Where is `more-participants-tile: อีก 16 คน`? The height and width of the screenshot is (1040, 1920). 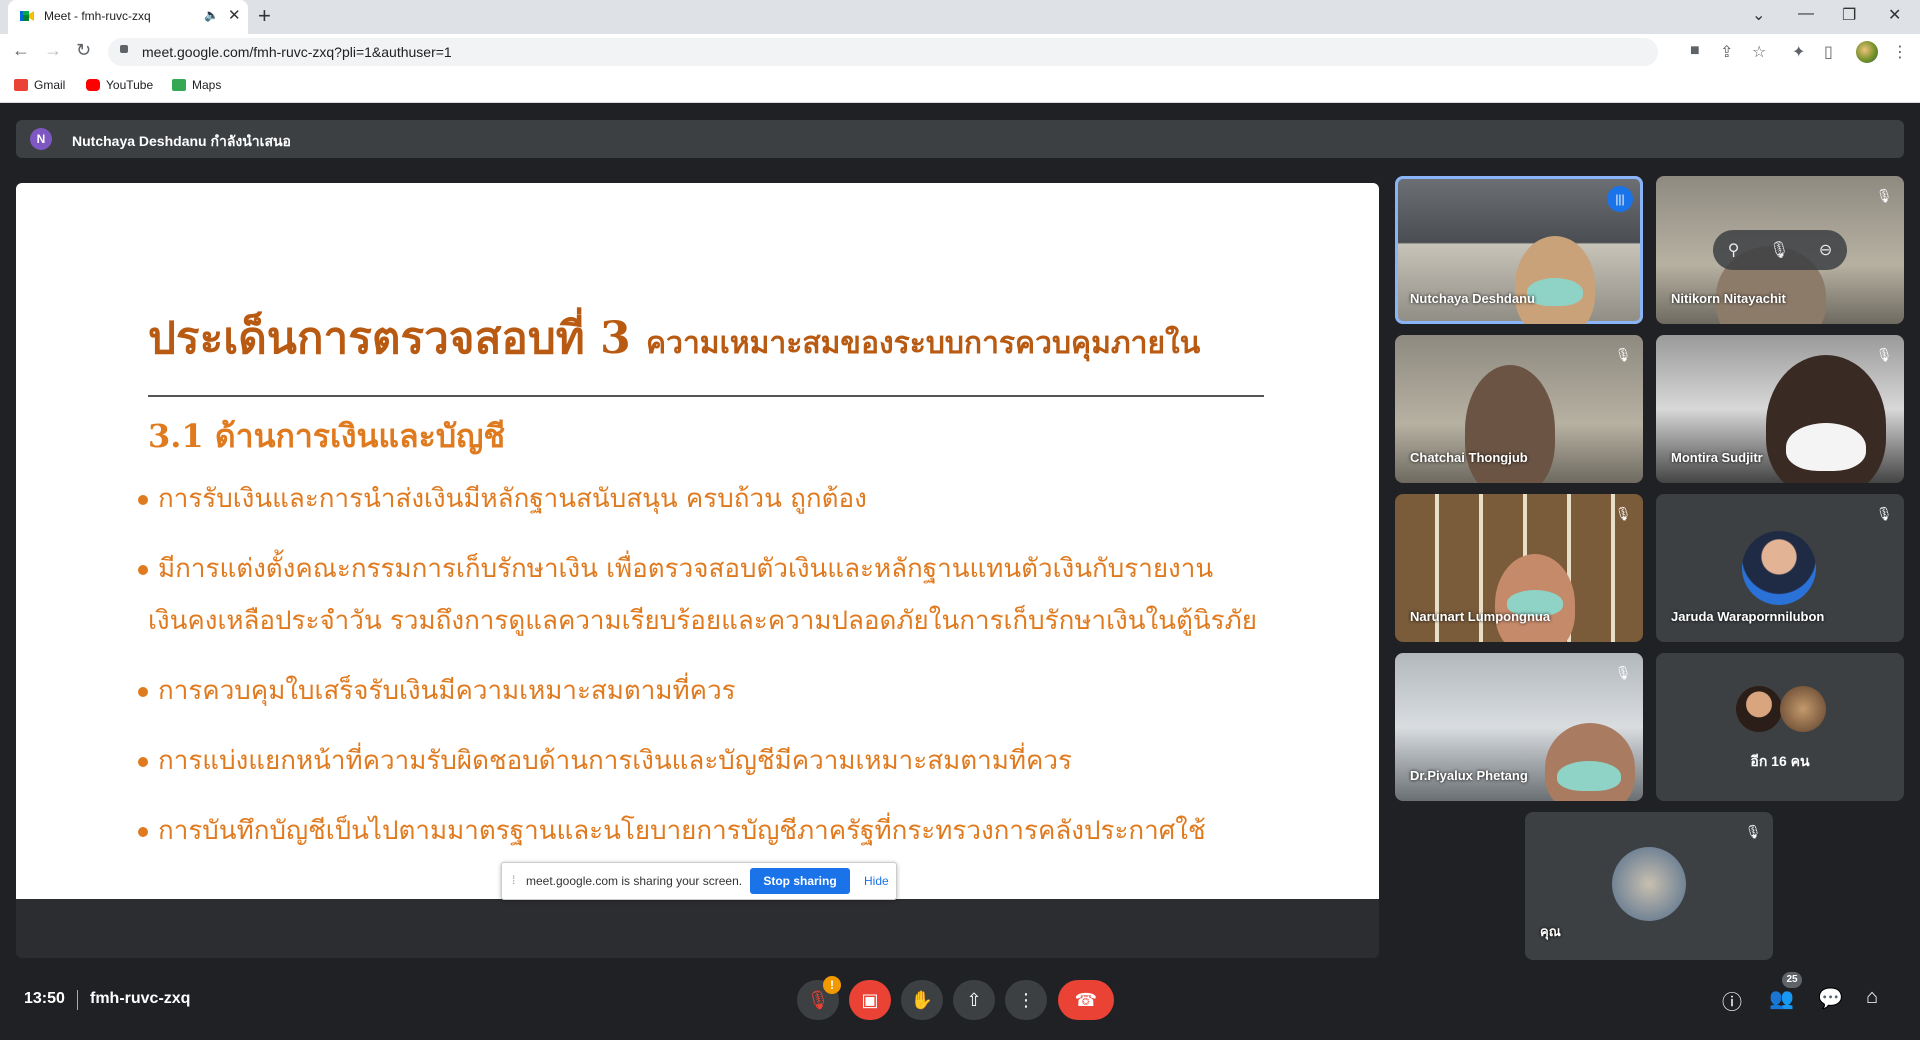 more-participants-tile: อีก 16 คน is located at coordinates (1780, 727).